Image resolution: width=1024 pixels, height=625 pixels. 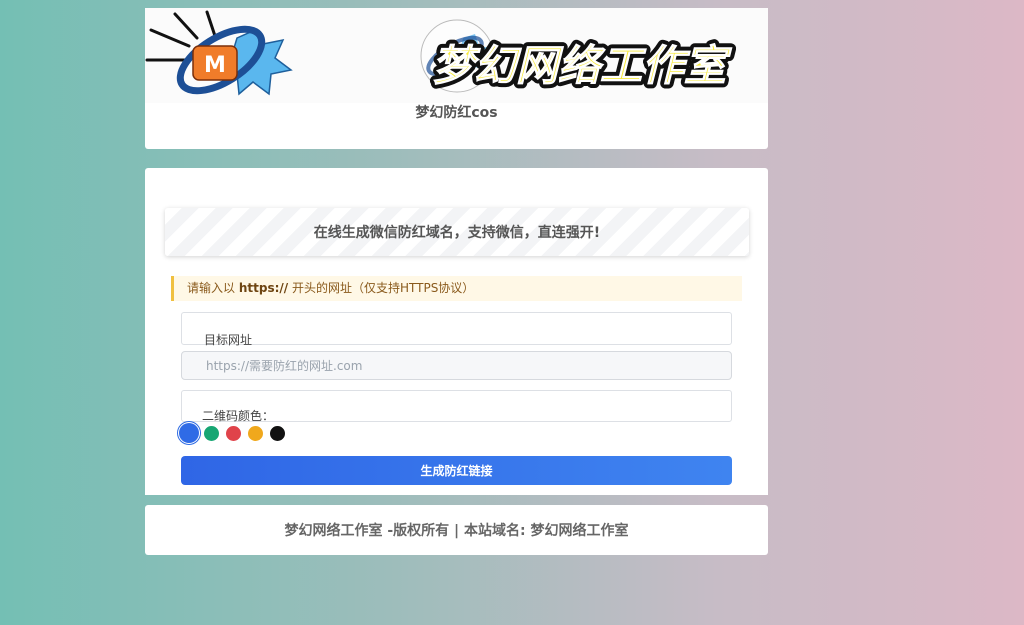 I want to click on banner-image: M 梦幻网络工作室 梦幻网络工作室, so click(x=456, y=55).